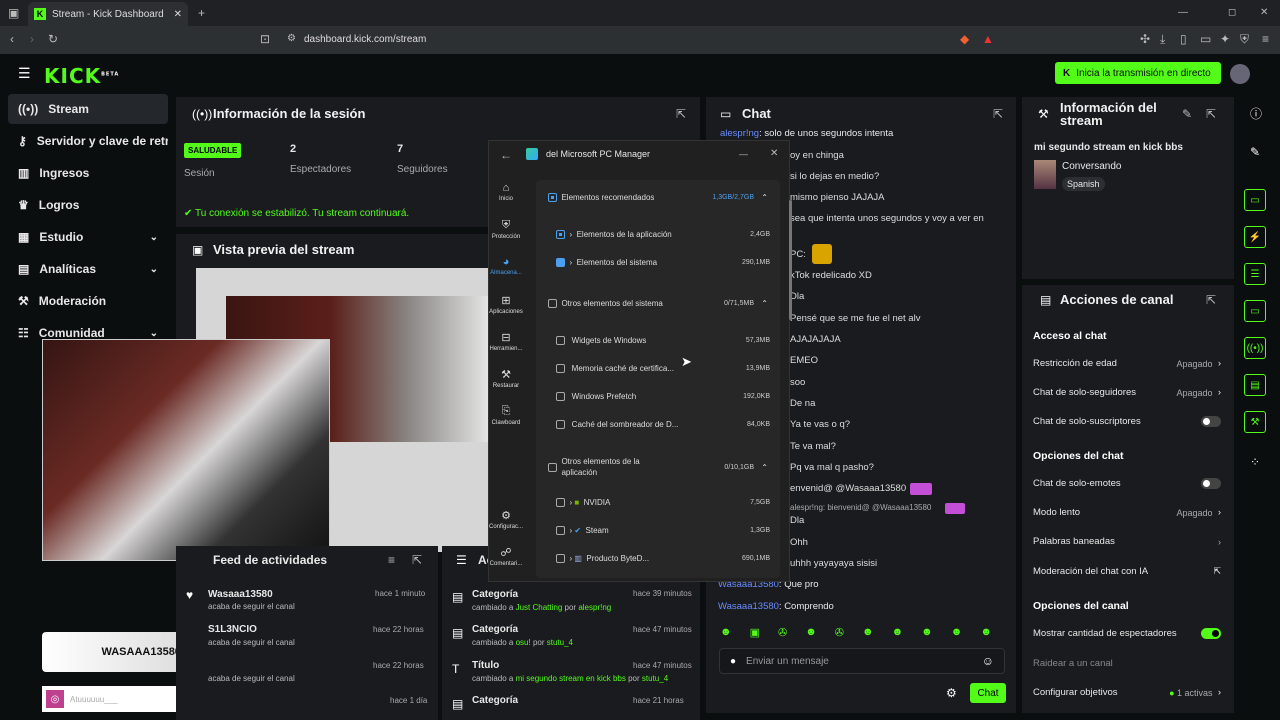  What do you see at coordinates (774, 154) in the screenshot?
I see `pcm-close-icon: ✕` at bounding box center [774, 154].